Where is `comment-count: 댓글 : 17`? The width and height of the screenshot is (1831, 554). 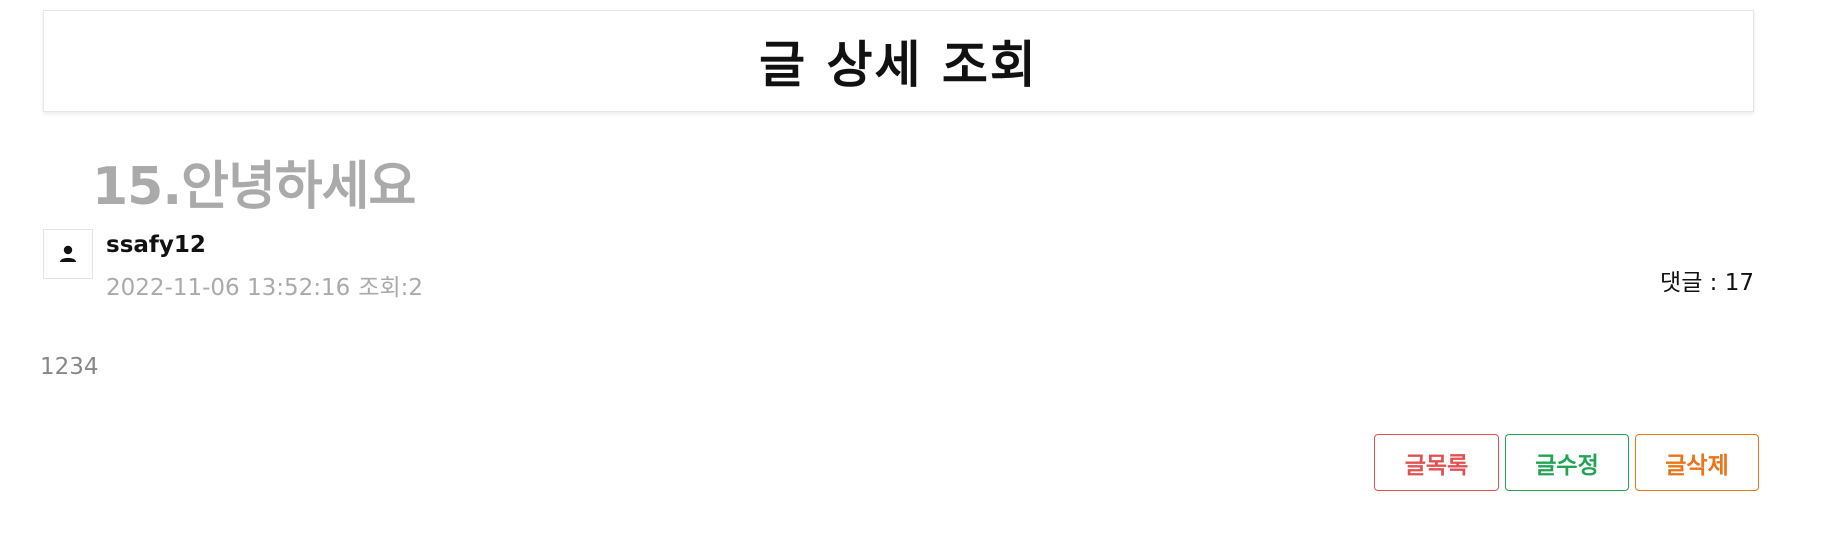 comment-count: 댓글 : 17 is located at coordinates (1707, 283).